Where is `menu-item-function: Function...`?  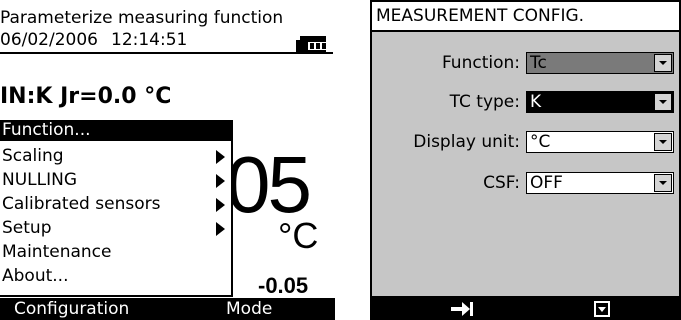 menu-item-function: Function... is located at coordinates (115, 130).